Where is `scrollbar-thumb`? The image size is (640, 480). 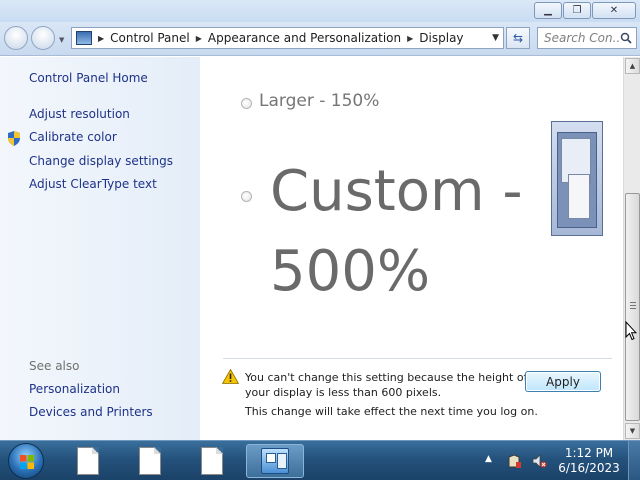
scrollbar-thumb is located at coordinates (632, 307).